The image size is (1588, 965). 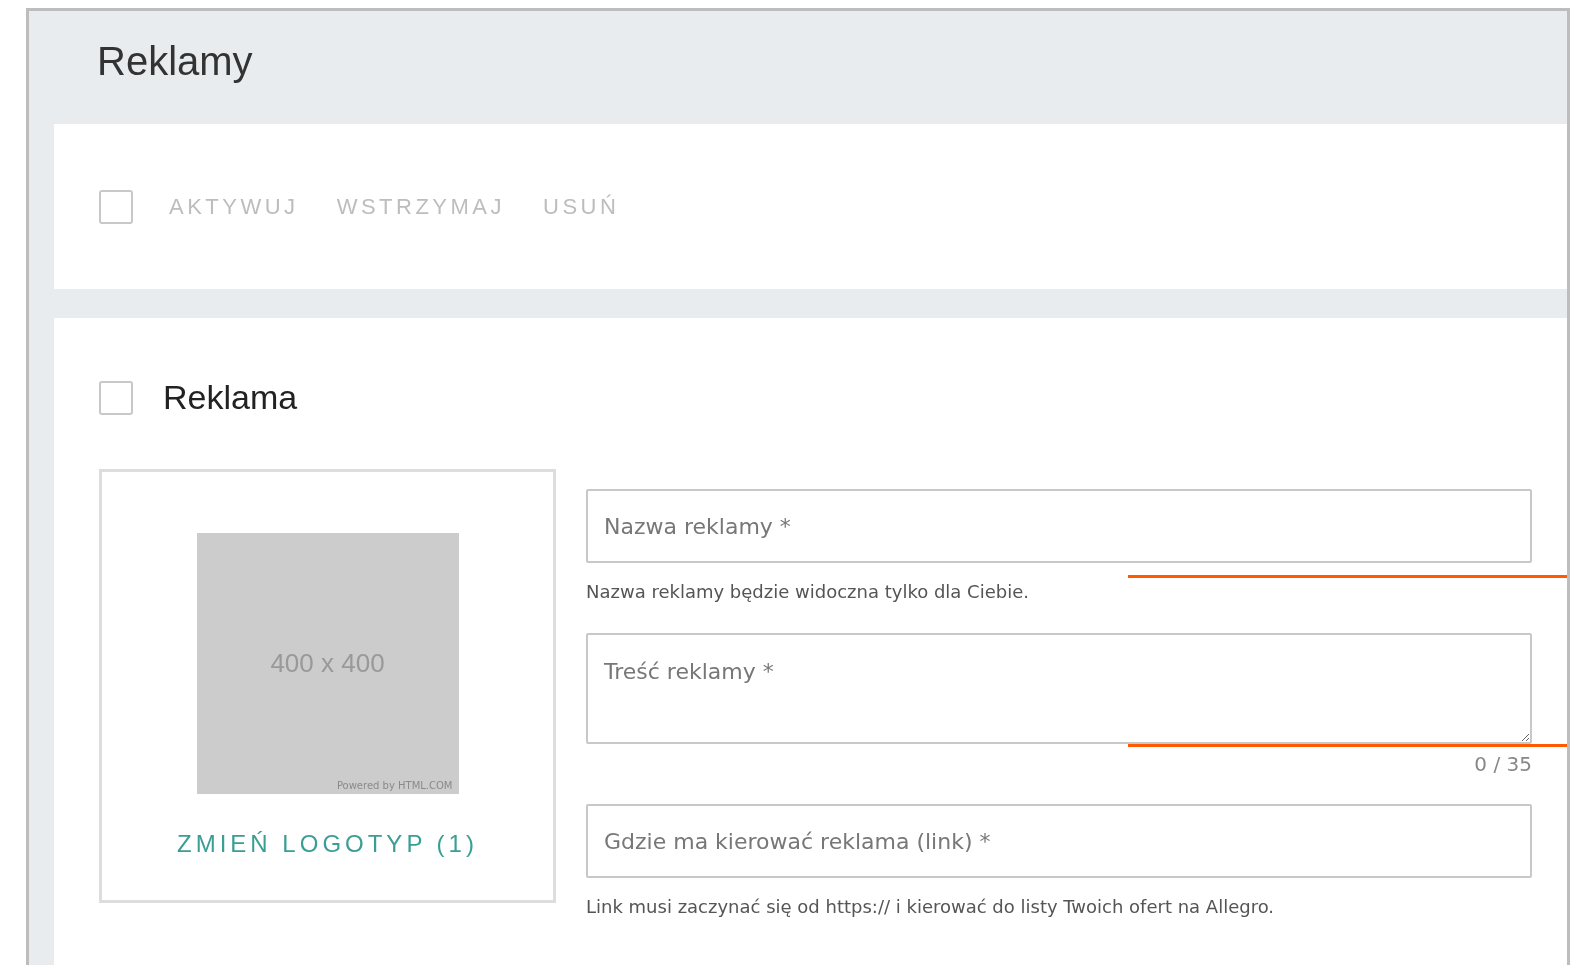 What do you see at coordinates (1059, 688) in the screenshot?
I see `textarea-field: Treść reklamy *` at bounding box center [1059, 688].